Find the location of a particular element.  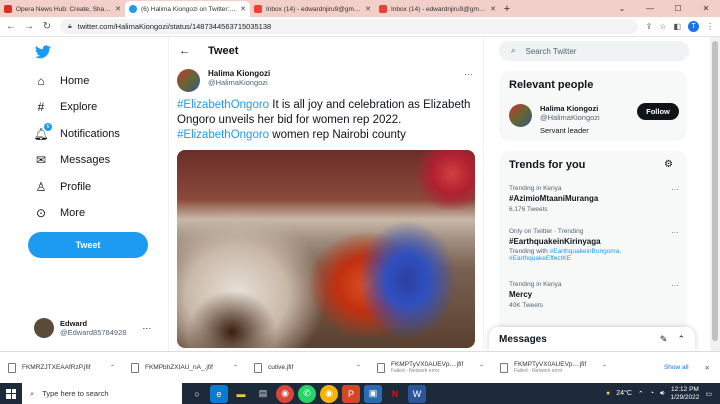

tray-chevron-icon: ⌃ is located at coordinates (641, 394).